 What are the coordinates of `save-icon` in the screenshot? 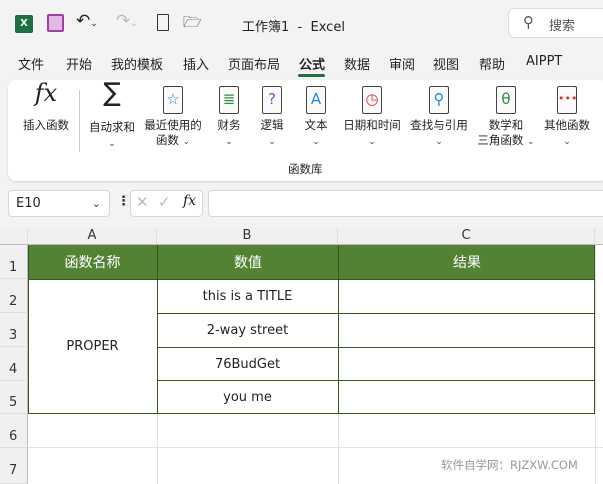 It's located at (55, 23).